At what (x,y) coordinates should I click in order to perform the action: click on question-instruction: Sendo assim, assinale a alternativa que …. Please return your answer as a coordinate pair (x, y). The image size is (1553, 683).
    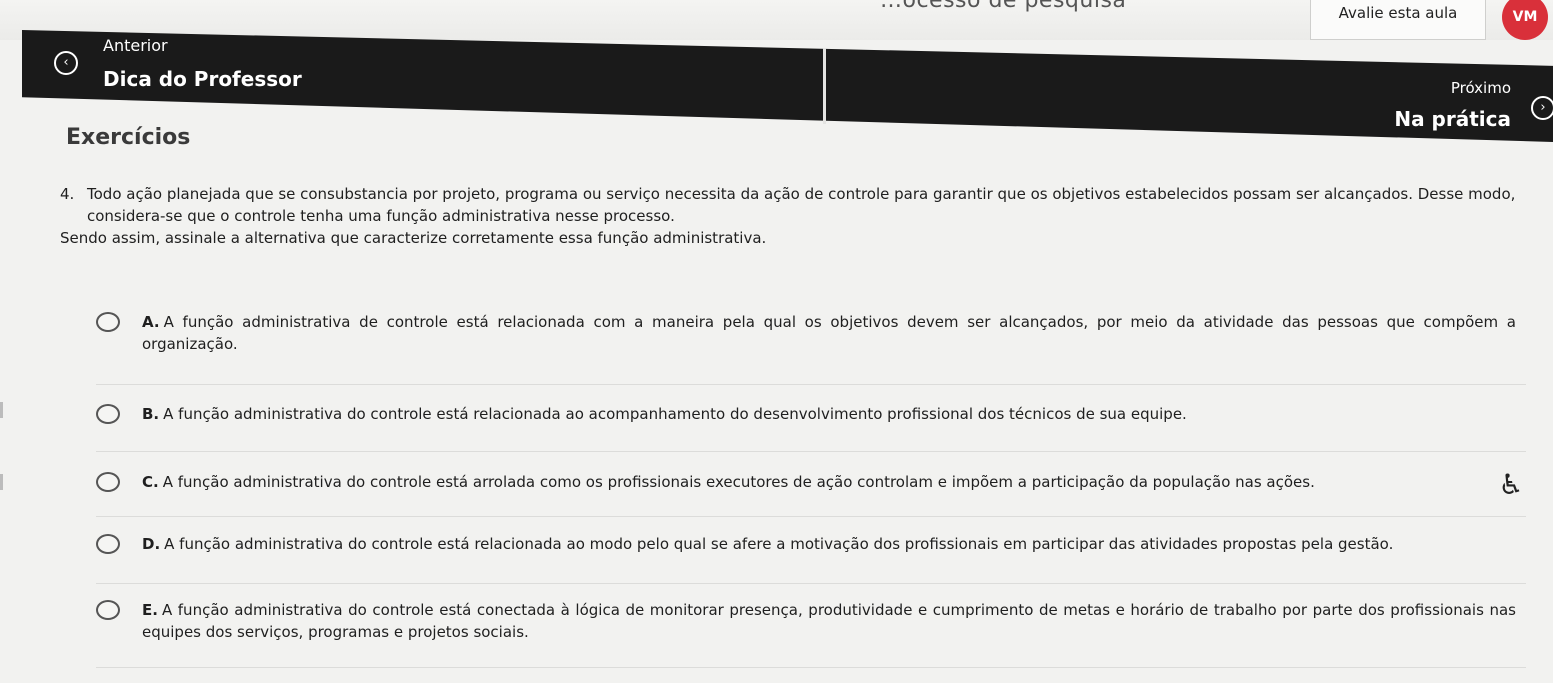
    Looking at the image, I should click on (413, 238).